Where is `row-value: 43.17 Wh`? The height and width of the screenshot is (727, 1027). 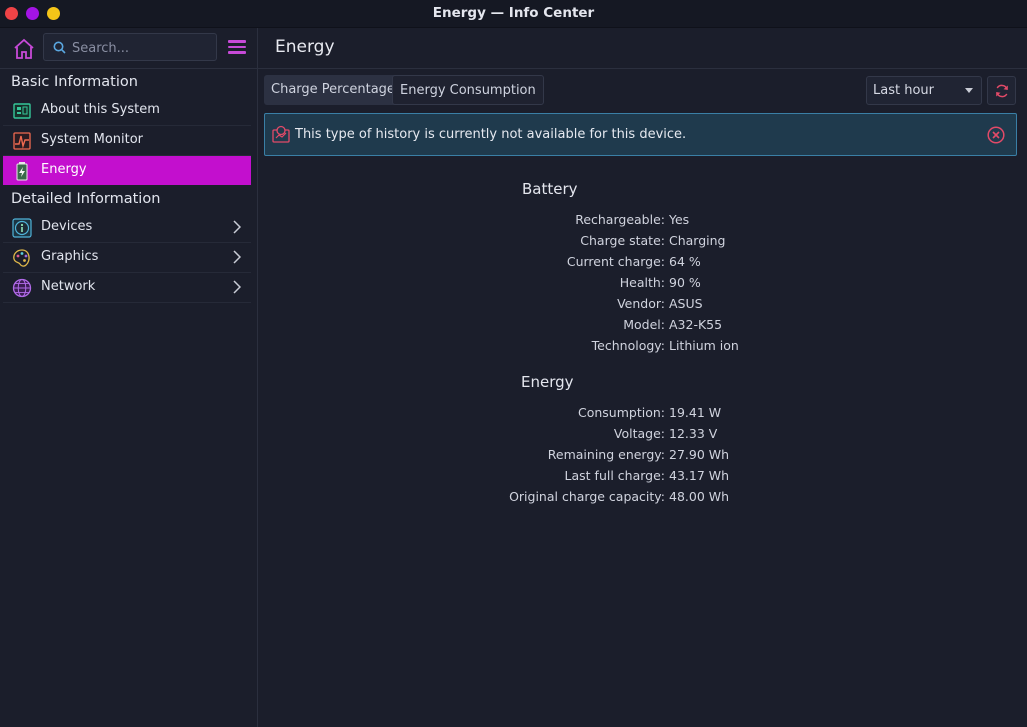
row-value: 43.17 Wh is located at coordinates (699, 475).